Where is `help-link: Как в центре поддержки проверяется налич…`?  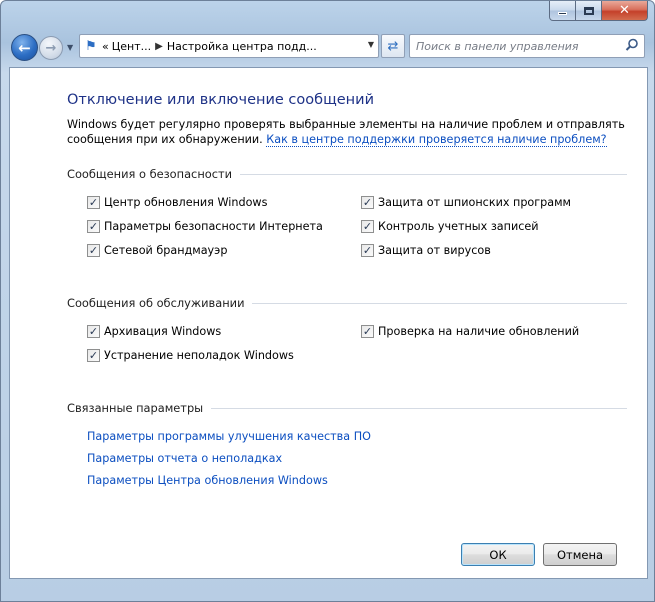
help-link: Как в центре поддержки проверяется налич… is located at coordinates (436, 140).